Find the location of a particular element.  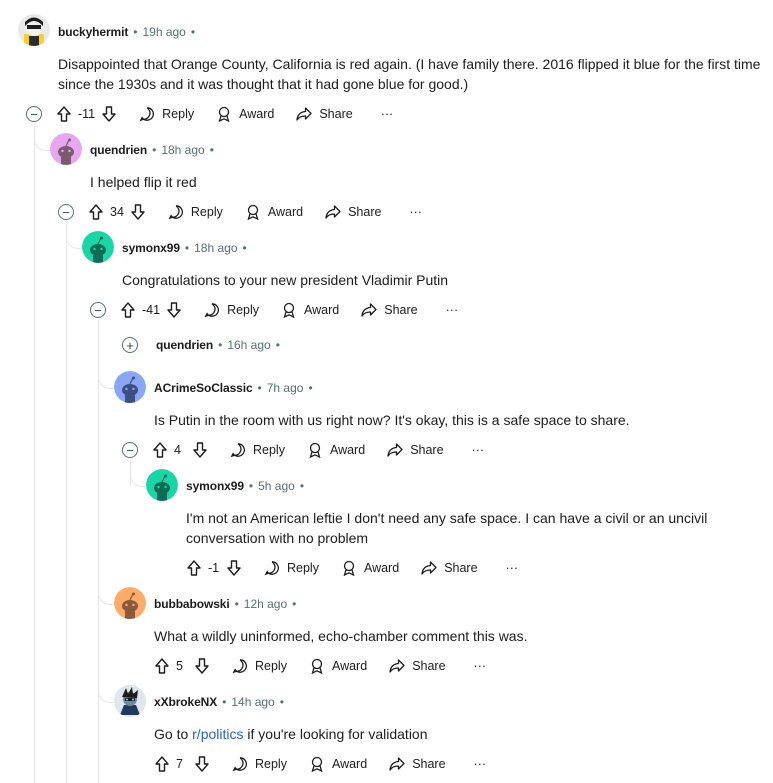

comment-header: buckyhermit • 19h ago • is located at coordinates (126, 32).